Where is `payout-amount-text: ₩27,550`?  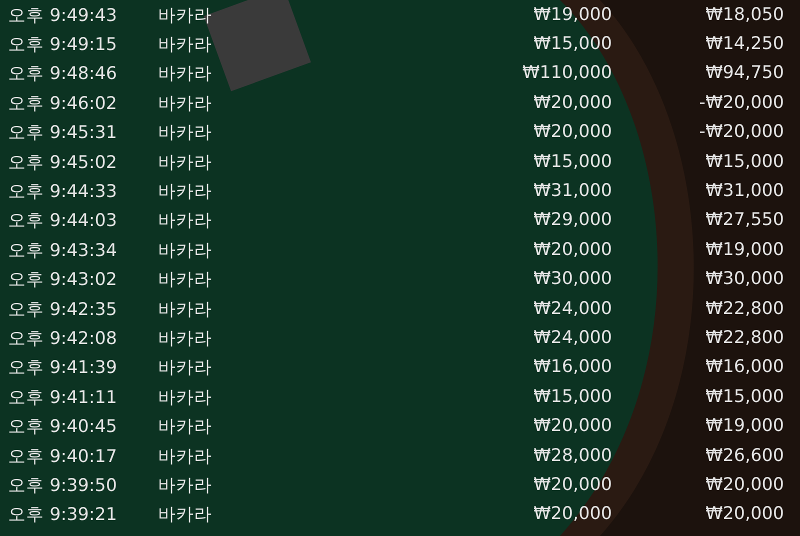
payout-amount-text: ₩27,550 is located at coordinates (744, 220).